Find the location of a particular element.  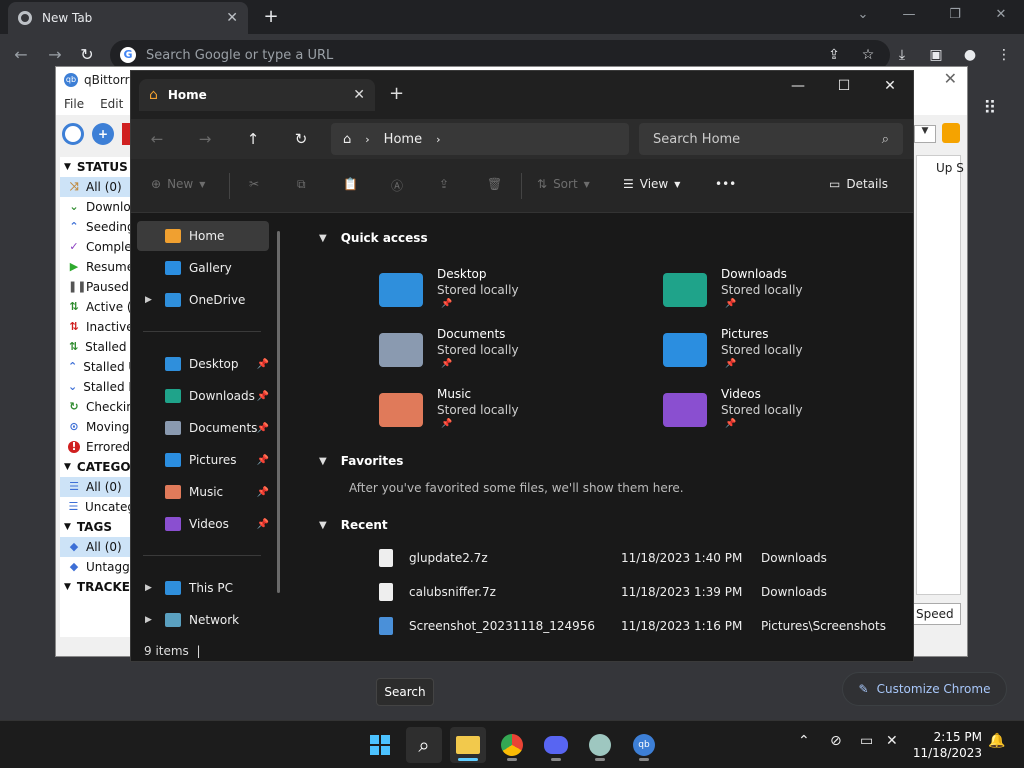

recent-header: ▼ Recent is located at coordinates (353, 525).